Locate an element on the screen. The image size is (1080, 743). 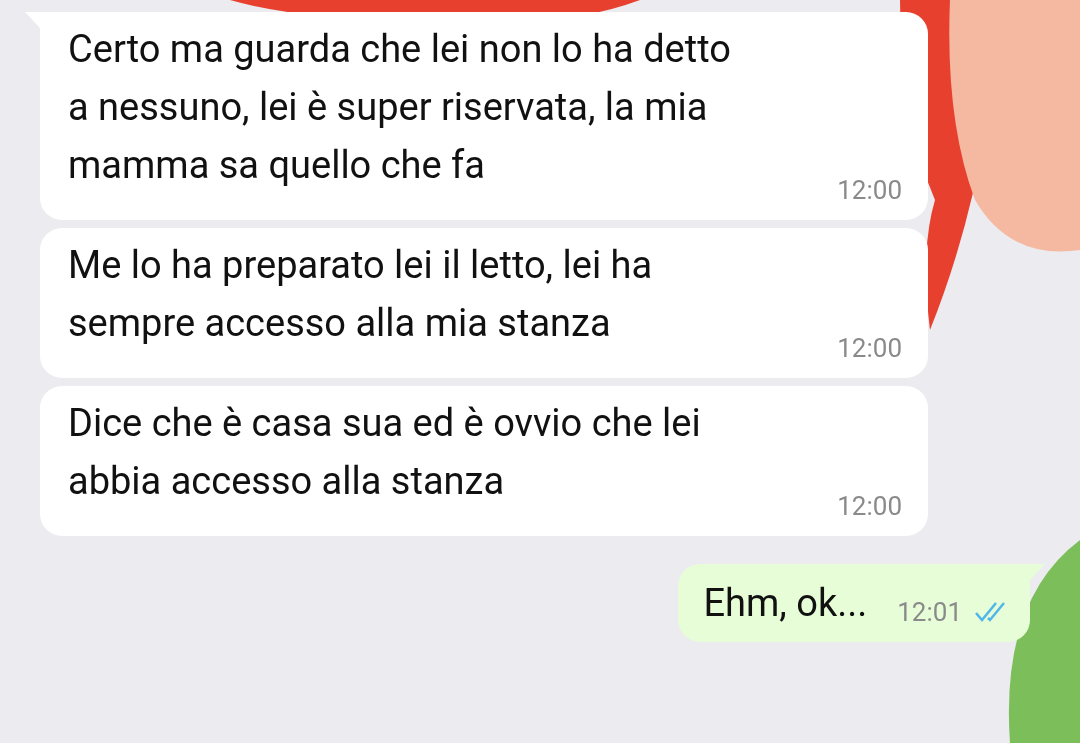
message-text: Certo ma guarda che lei non lo ha detto a nessuno, lei è super riservata, la mia mamma sa quello che fa is located at coordinates (400, 107).